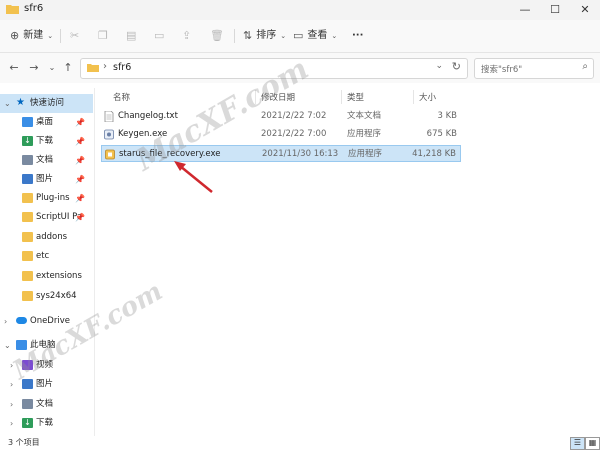  I want to click on file-type: 文本文档, so click(364, 116).